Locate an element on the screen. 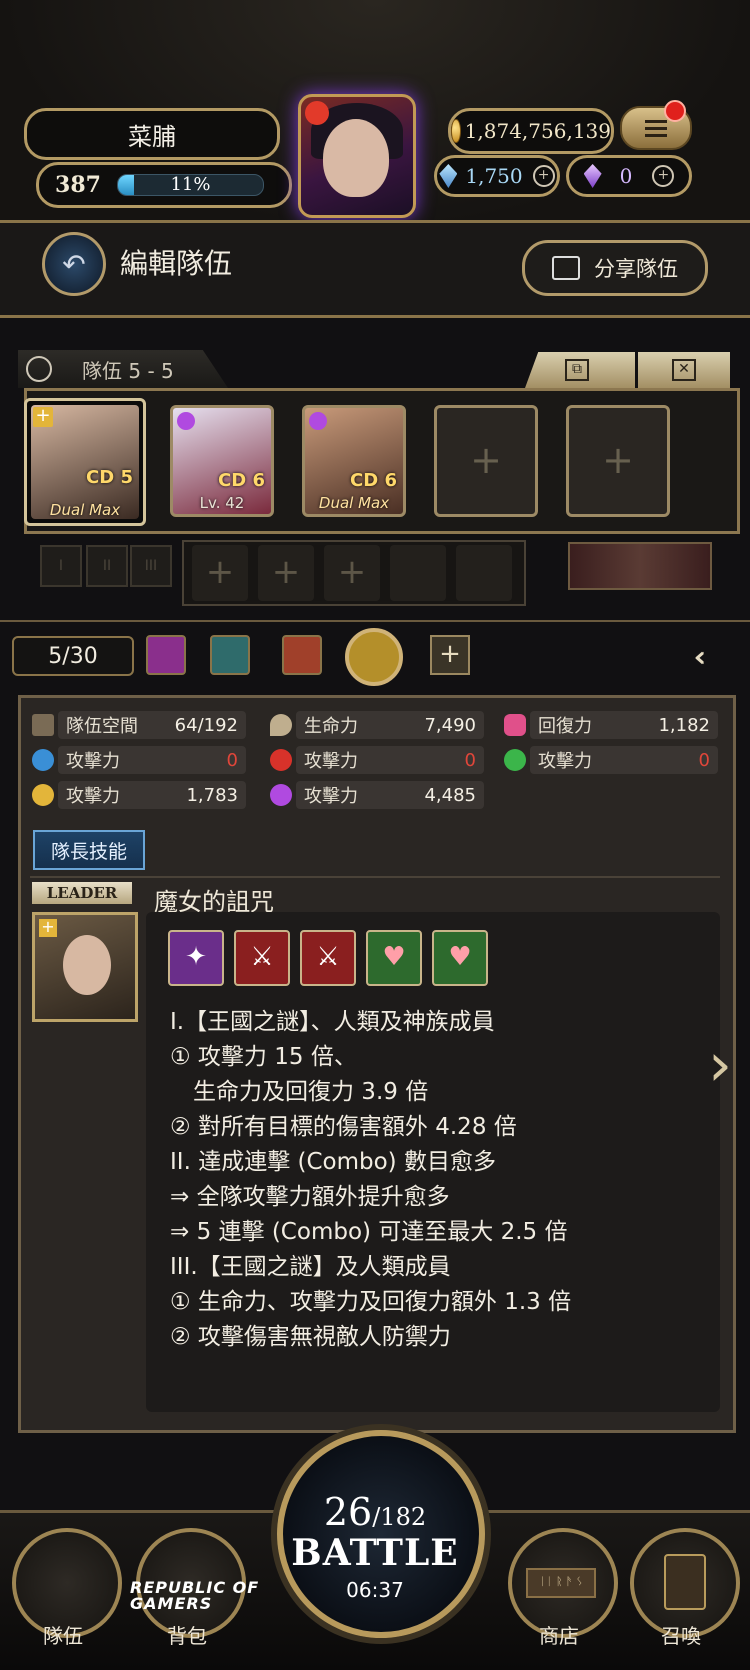 Image resolution: width=750 pixels, height=1670 pixels. nav-shop-label: 商店 is located at coordinates (559, 1636).